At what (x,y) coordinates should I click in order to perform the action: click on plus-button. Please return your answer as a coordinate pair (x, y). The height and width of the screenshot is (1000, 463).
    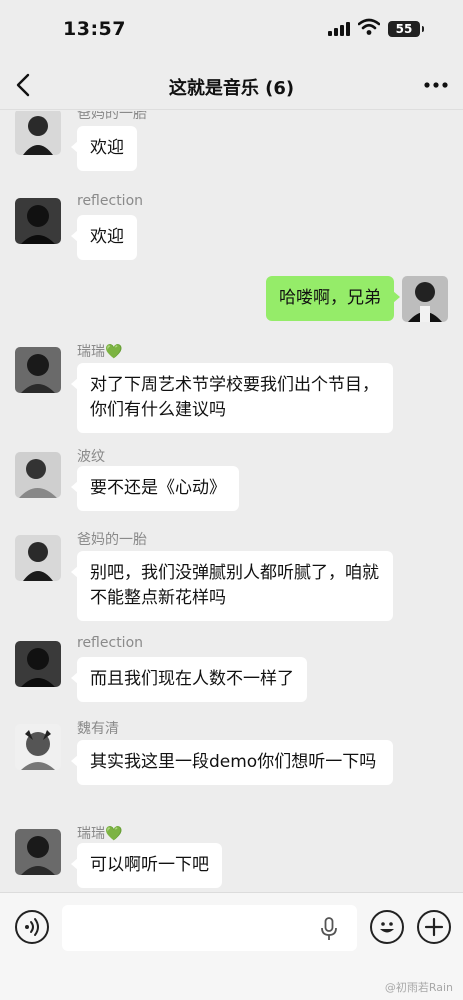
    Looking at the image, I should click on (434, 927).